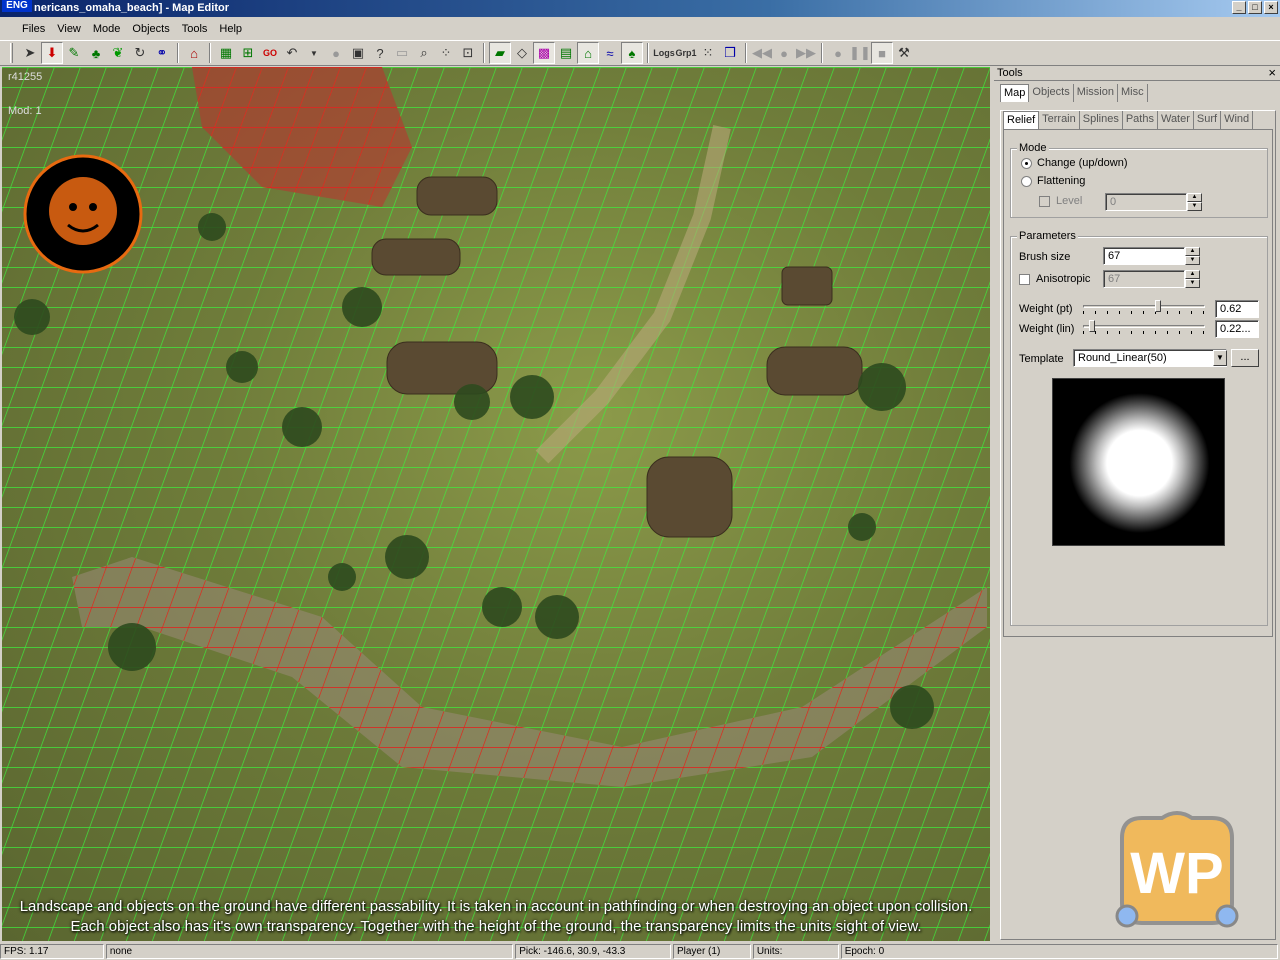 The height and width of the screenshot is (960, 1280). What do you see at coordinates (424, 53) in the screenshot?
I see `zoom-icon: ⌕` at bounding box center [424, 53].